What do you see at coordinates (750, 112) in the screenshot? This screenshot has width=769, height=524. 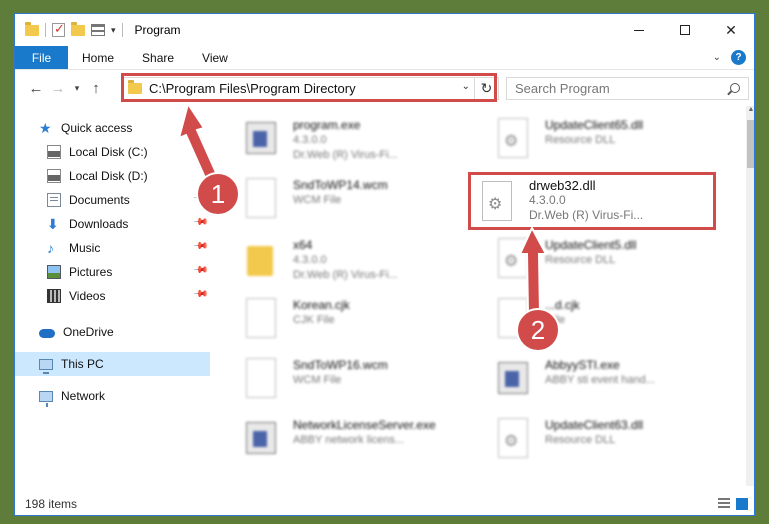 I see `scroll-up-icon: ▲` at bounding box center [750, 112].